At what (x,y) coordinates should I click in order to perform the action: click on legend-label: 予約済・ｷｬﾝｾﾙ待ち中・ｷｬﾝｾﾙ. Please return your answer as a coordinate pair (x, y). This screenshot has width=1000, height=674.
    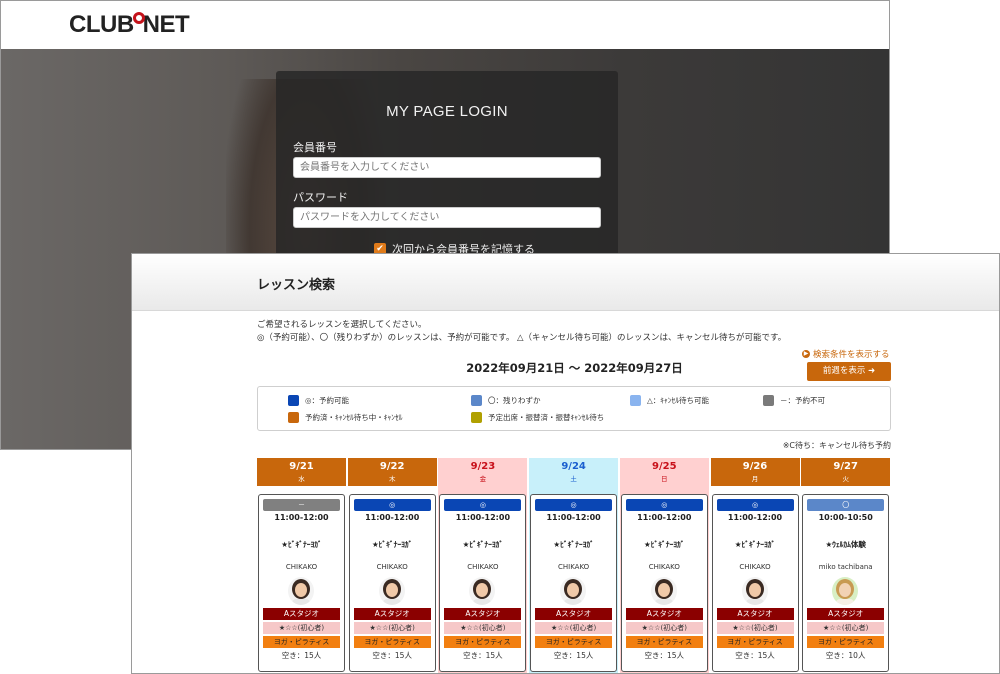
    Looking at the image, I should click on (354, 417).